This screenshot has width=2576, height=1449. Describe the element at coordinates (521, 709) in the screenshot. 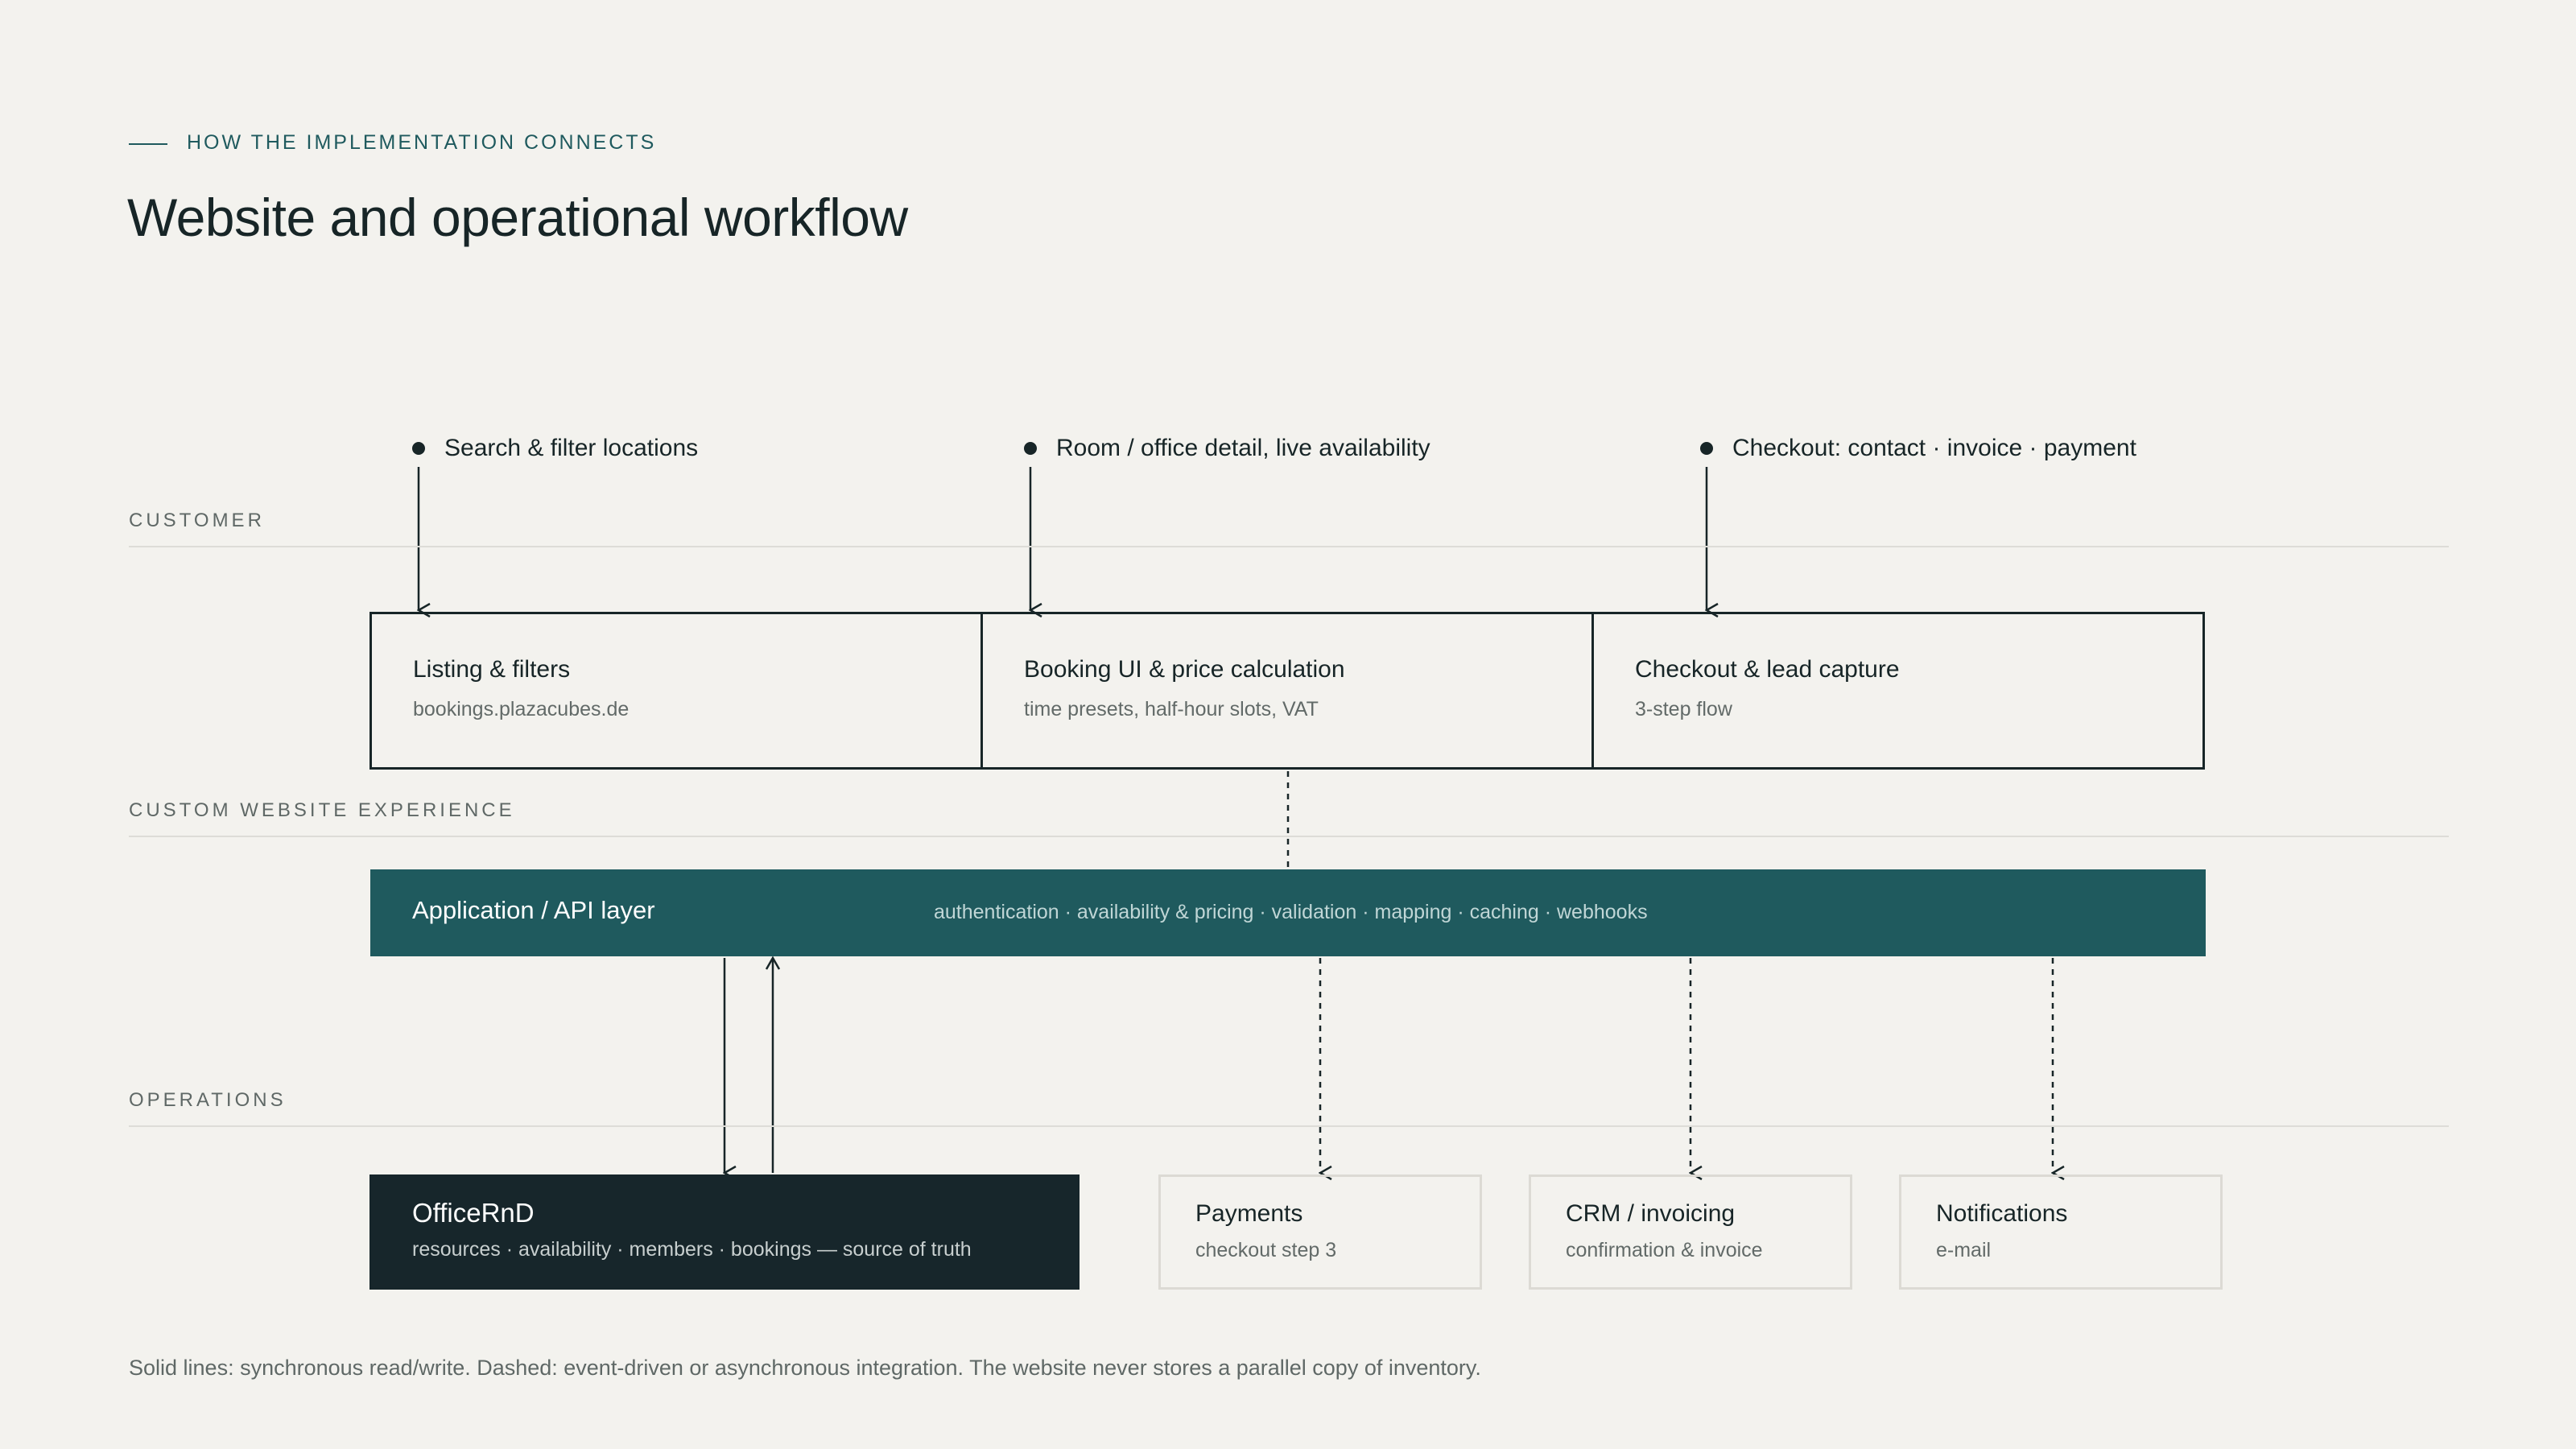

I see `block-subtitle: bookings.plazacubes.de` at that location.